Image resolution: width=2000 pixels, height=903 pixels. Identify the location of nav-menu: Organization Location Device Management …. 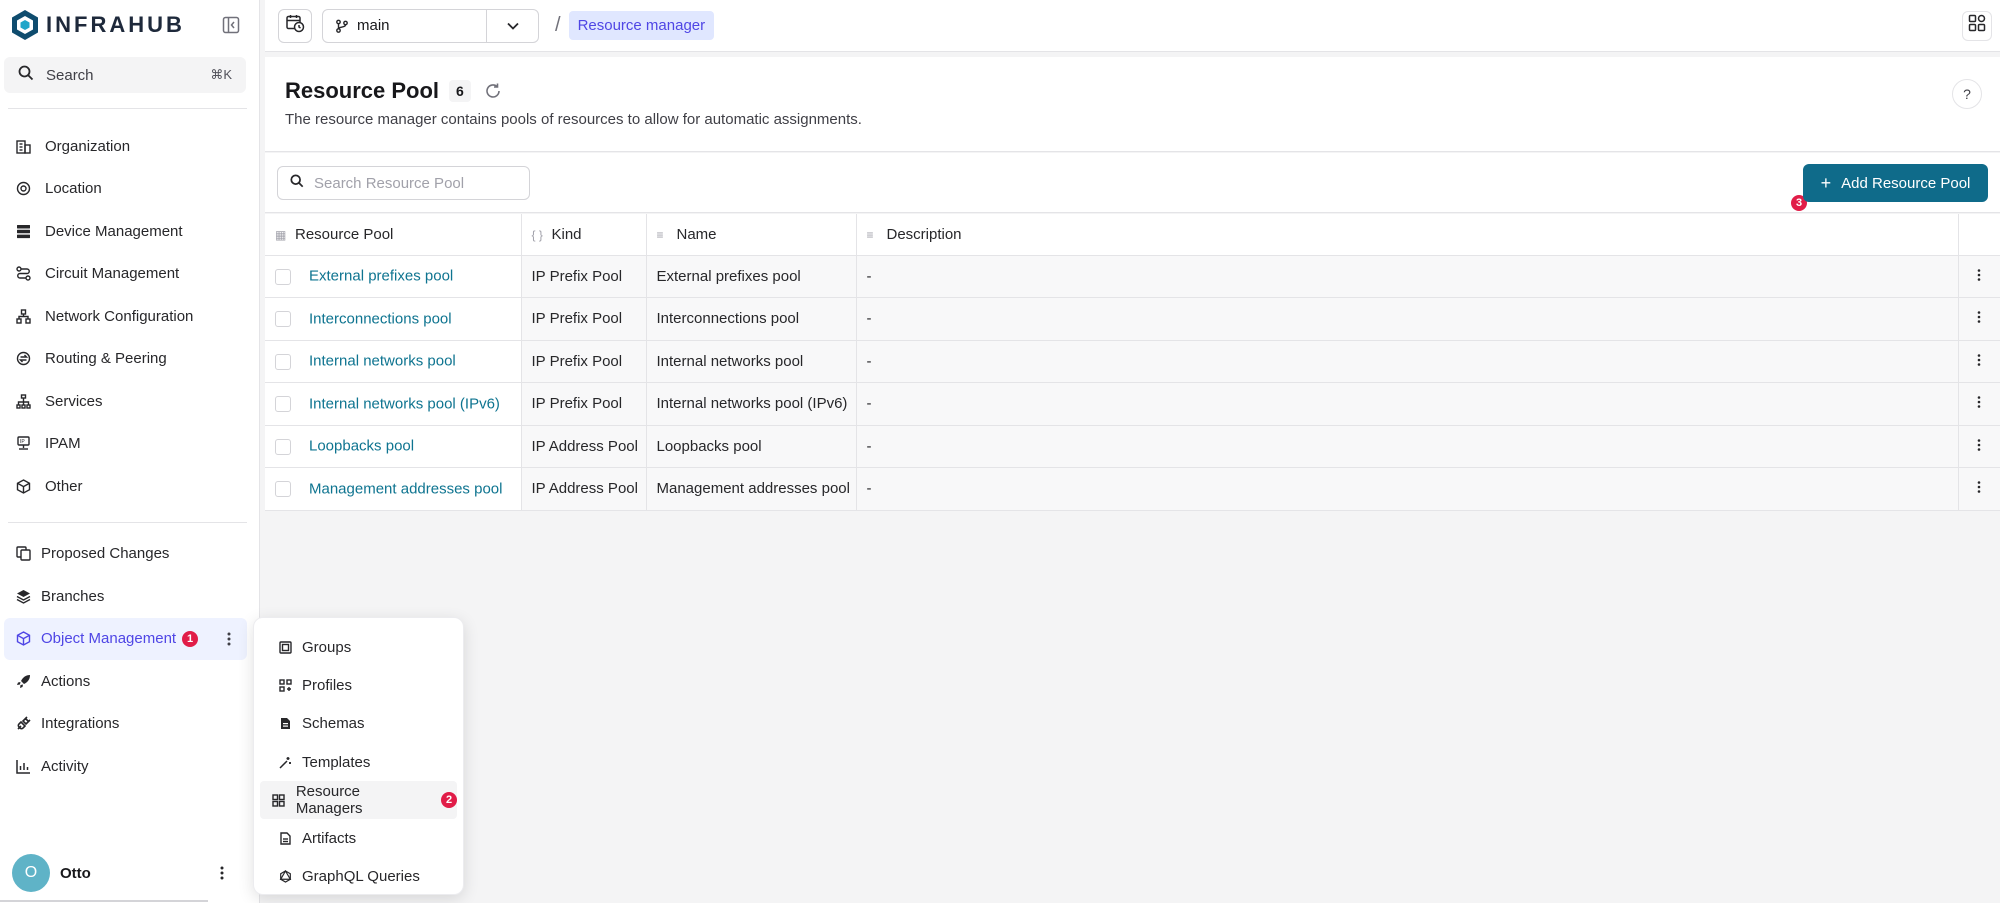
(129, 308).